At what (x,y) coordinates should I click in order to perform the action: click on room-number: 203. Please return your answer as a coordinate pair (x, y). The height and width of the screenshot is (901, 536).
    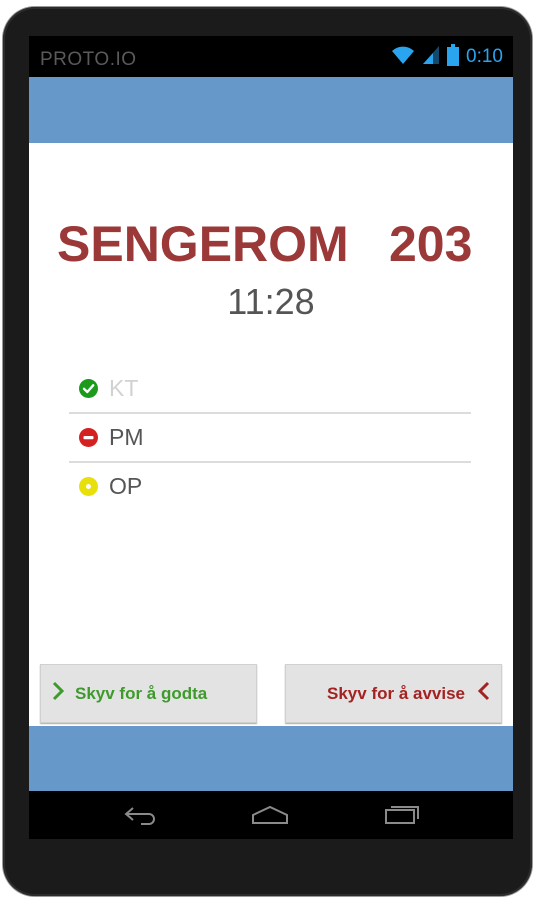
    Looking at the image, I should click on (431, 244).